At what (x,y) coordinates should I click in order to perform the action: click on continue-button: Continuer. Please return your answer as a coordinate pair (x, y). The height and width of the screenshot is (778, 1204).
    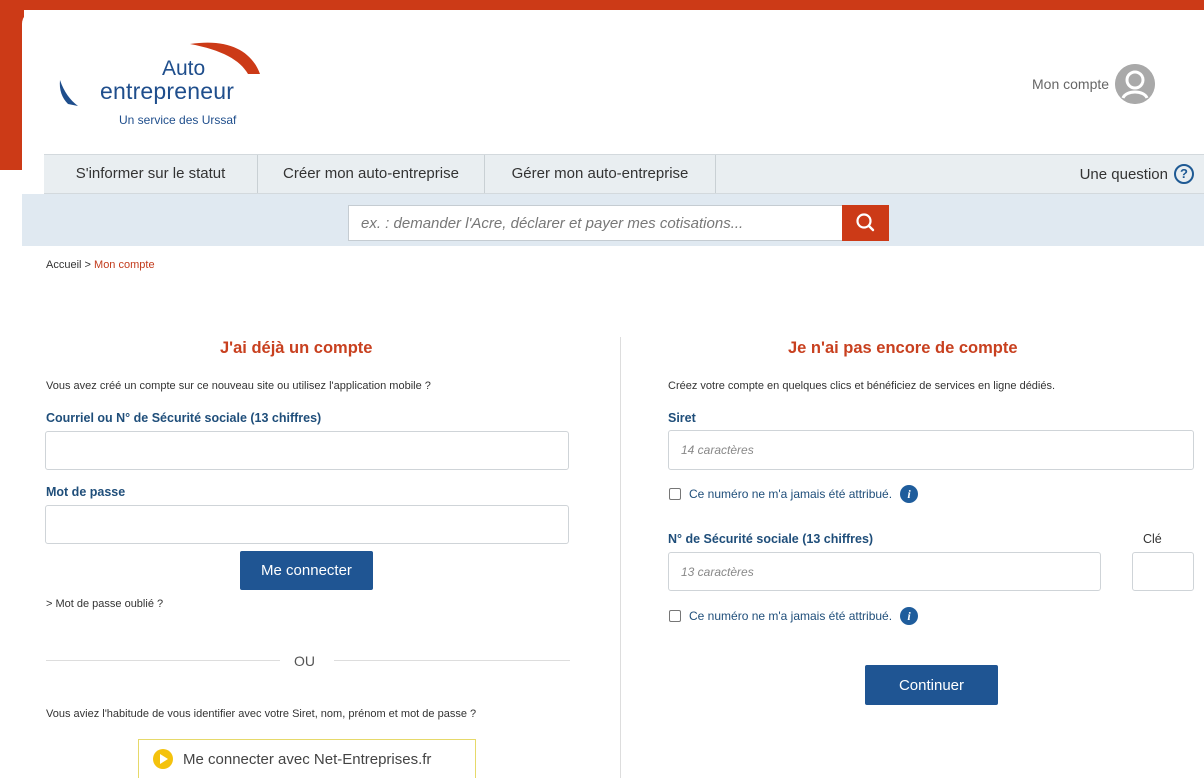
    Looking at the image, I should click on (931, 685).